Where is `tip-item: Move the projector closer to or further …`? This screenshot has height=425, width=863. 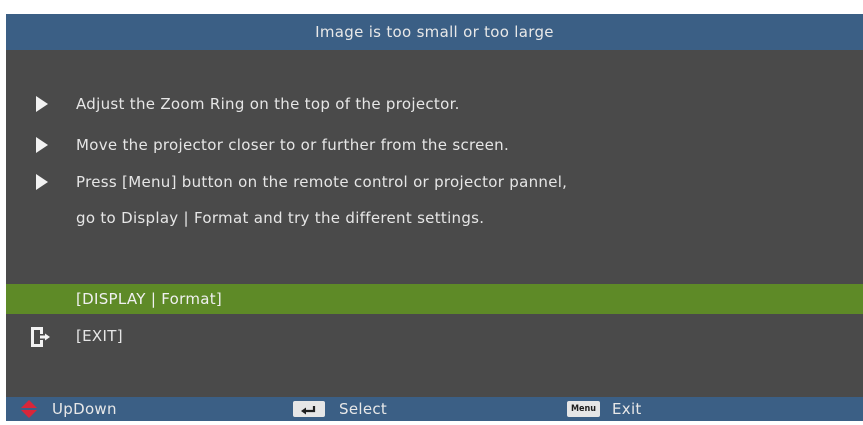
tip-item: Move the projector closer to or further … is located at coordinates (434, 145).